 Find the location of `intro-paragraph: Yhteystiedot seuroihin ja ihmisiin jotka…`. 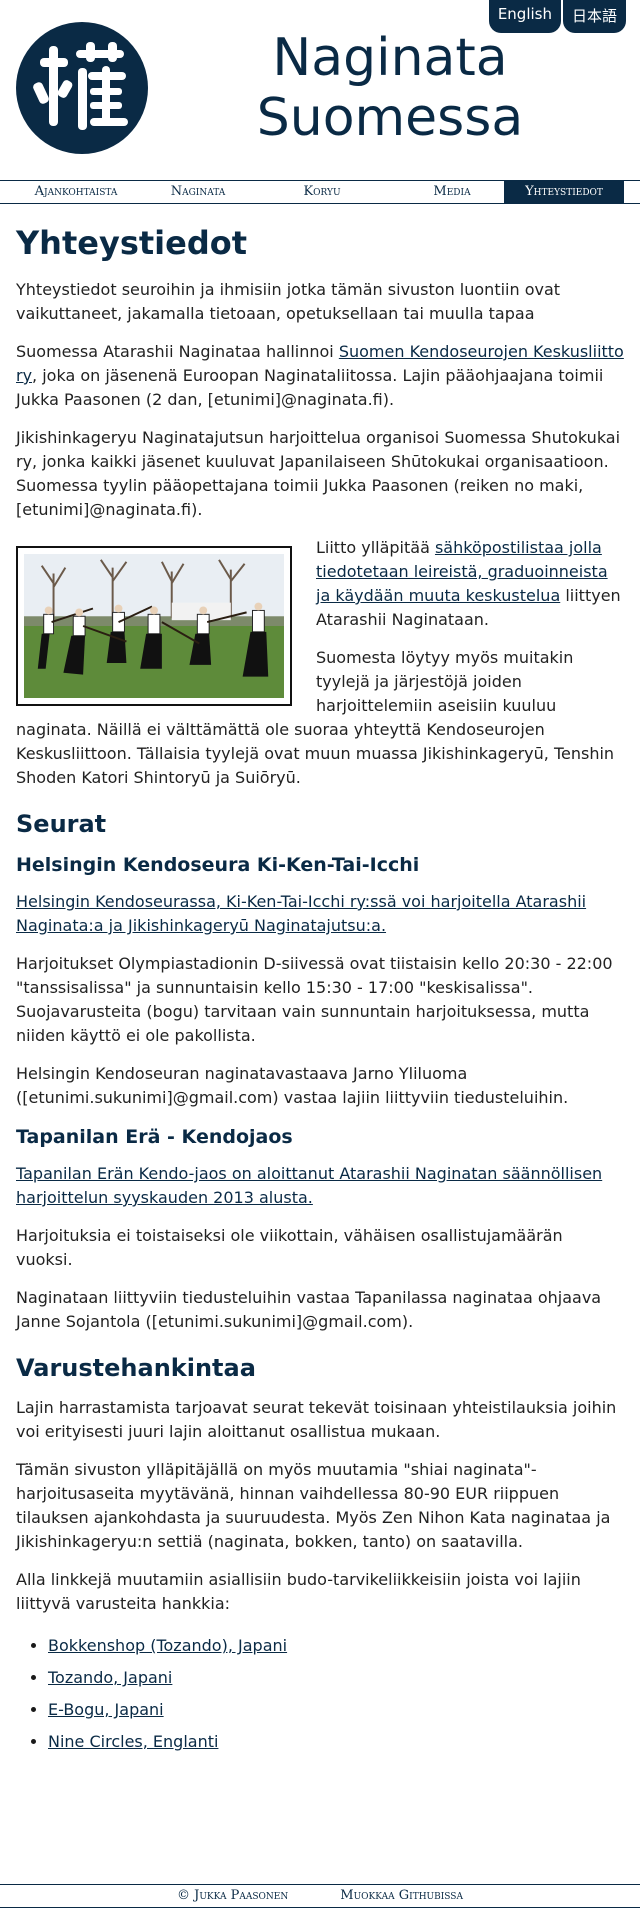

intro-paragraph: Yhteystiedot seuroihin ja ihmisiin jotka… is located at coordinates (288, 301).